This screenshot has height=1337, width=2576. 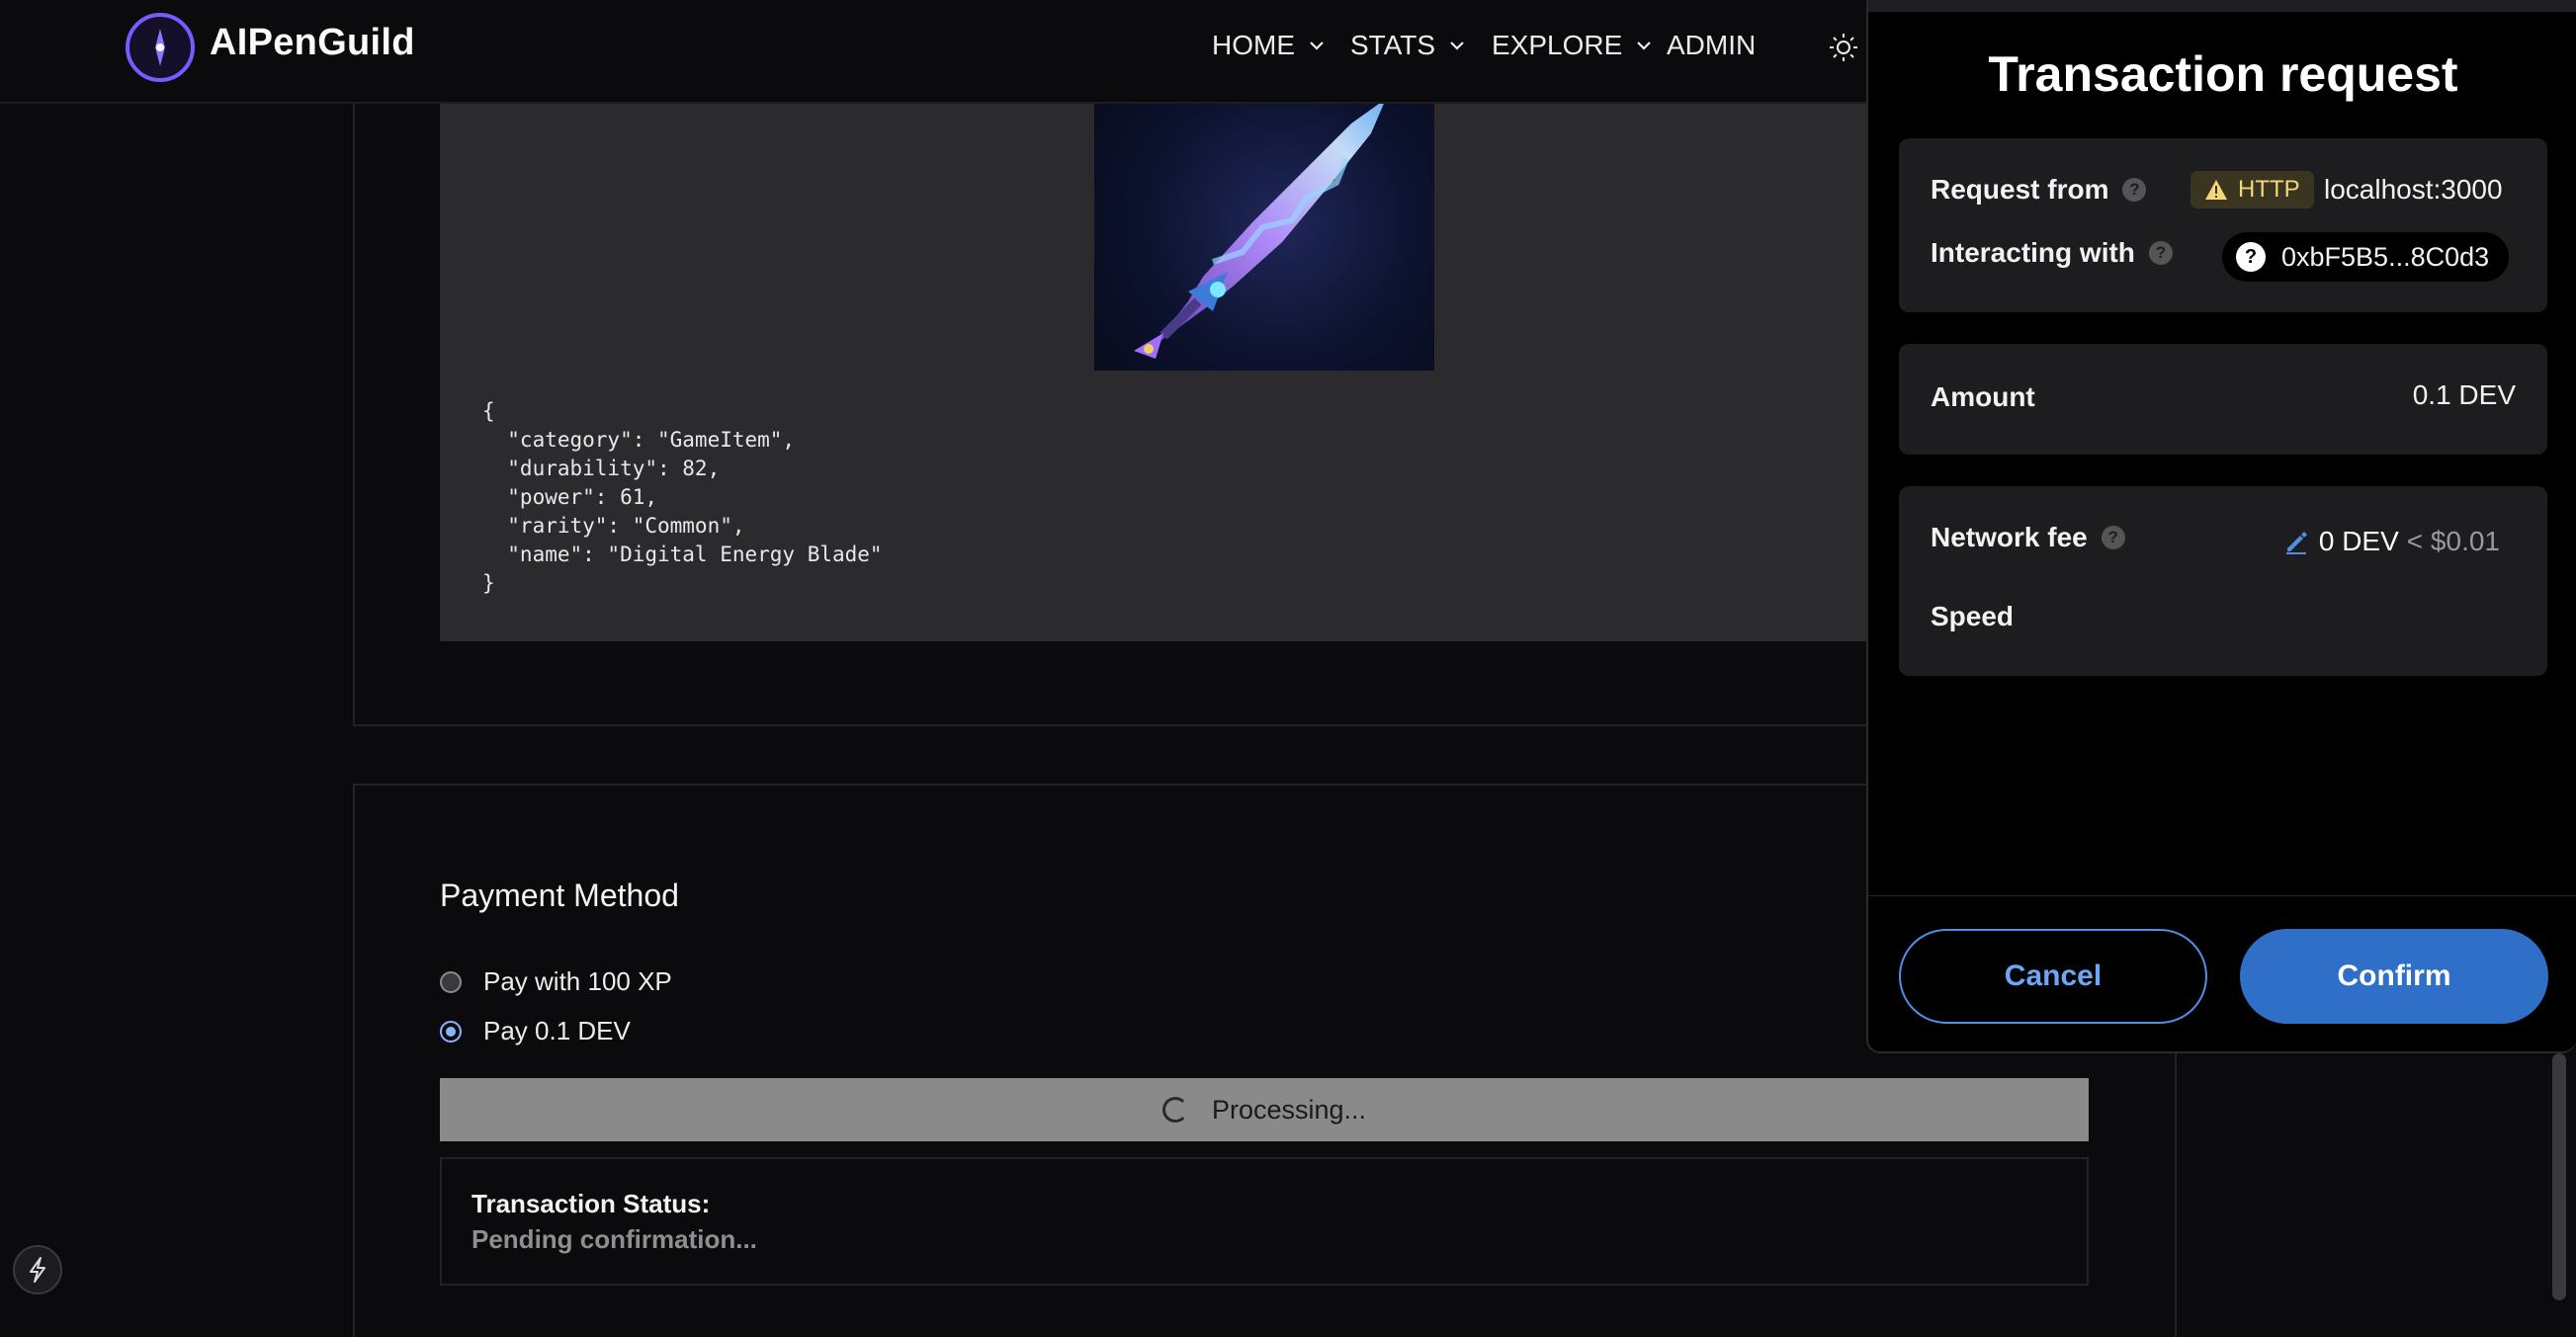 What do you see at coordinates (451, 981) in the screenshot?
I see `radio-pay-xp` at bounding box center [451, 981].